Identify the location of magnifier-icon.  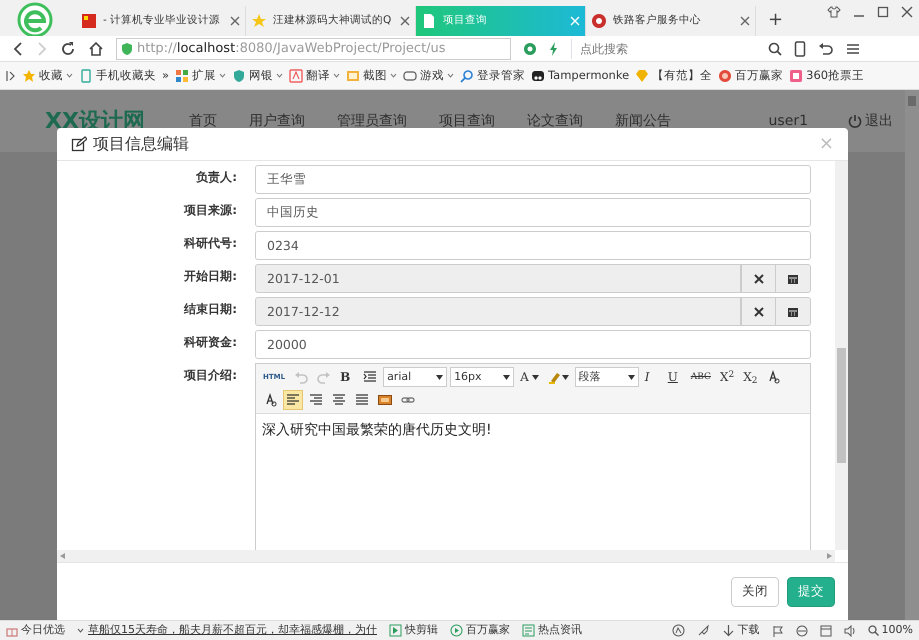
(467, 75).